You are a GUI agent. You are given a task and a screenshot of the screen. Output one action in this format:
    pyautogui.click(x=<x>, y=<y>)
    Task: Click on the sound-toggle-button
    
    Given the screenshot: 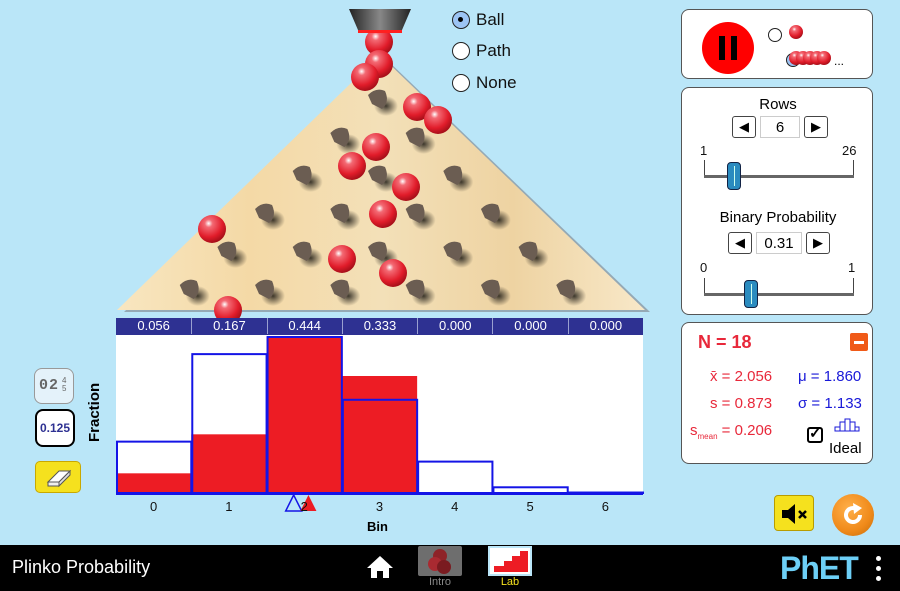 What is the action you would take?
    pyautogui.click(x=794, y=513)
    